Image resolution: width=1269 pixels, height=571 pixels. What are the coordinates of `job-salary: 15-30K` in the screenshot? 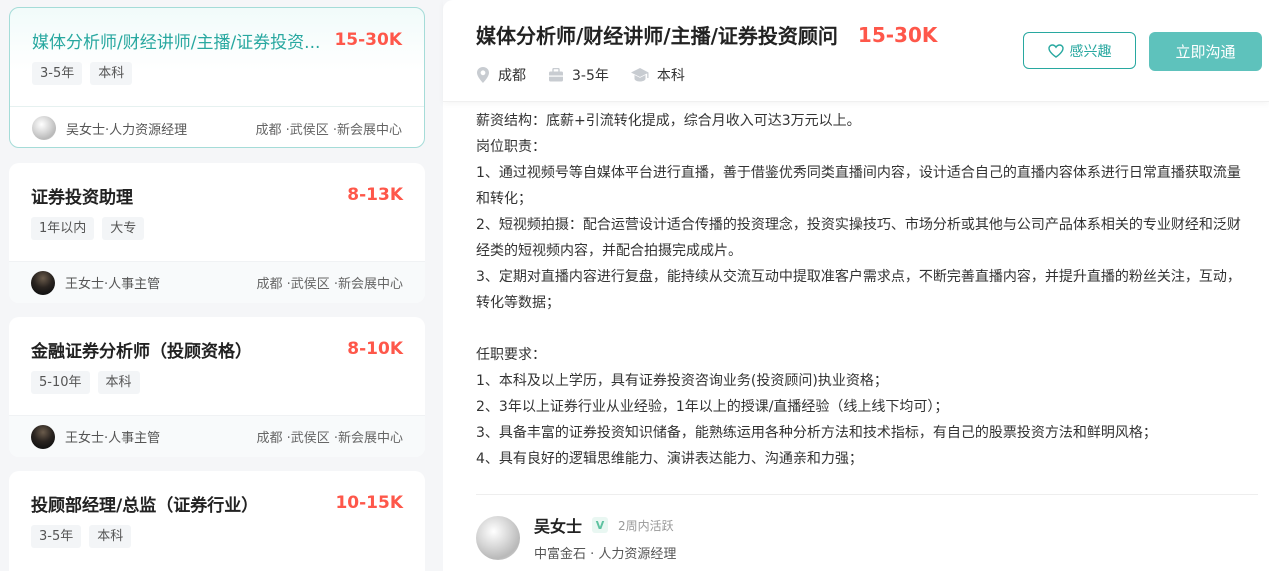 It's located at (368, 40).